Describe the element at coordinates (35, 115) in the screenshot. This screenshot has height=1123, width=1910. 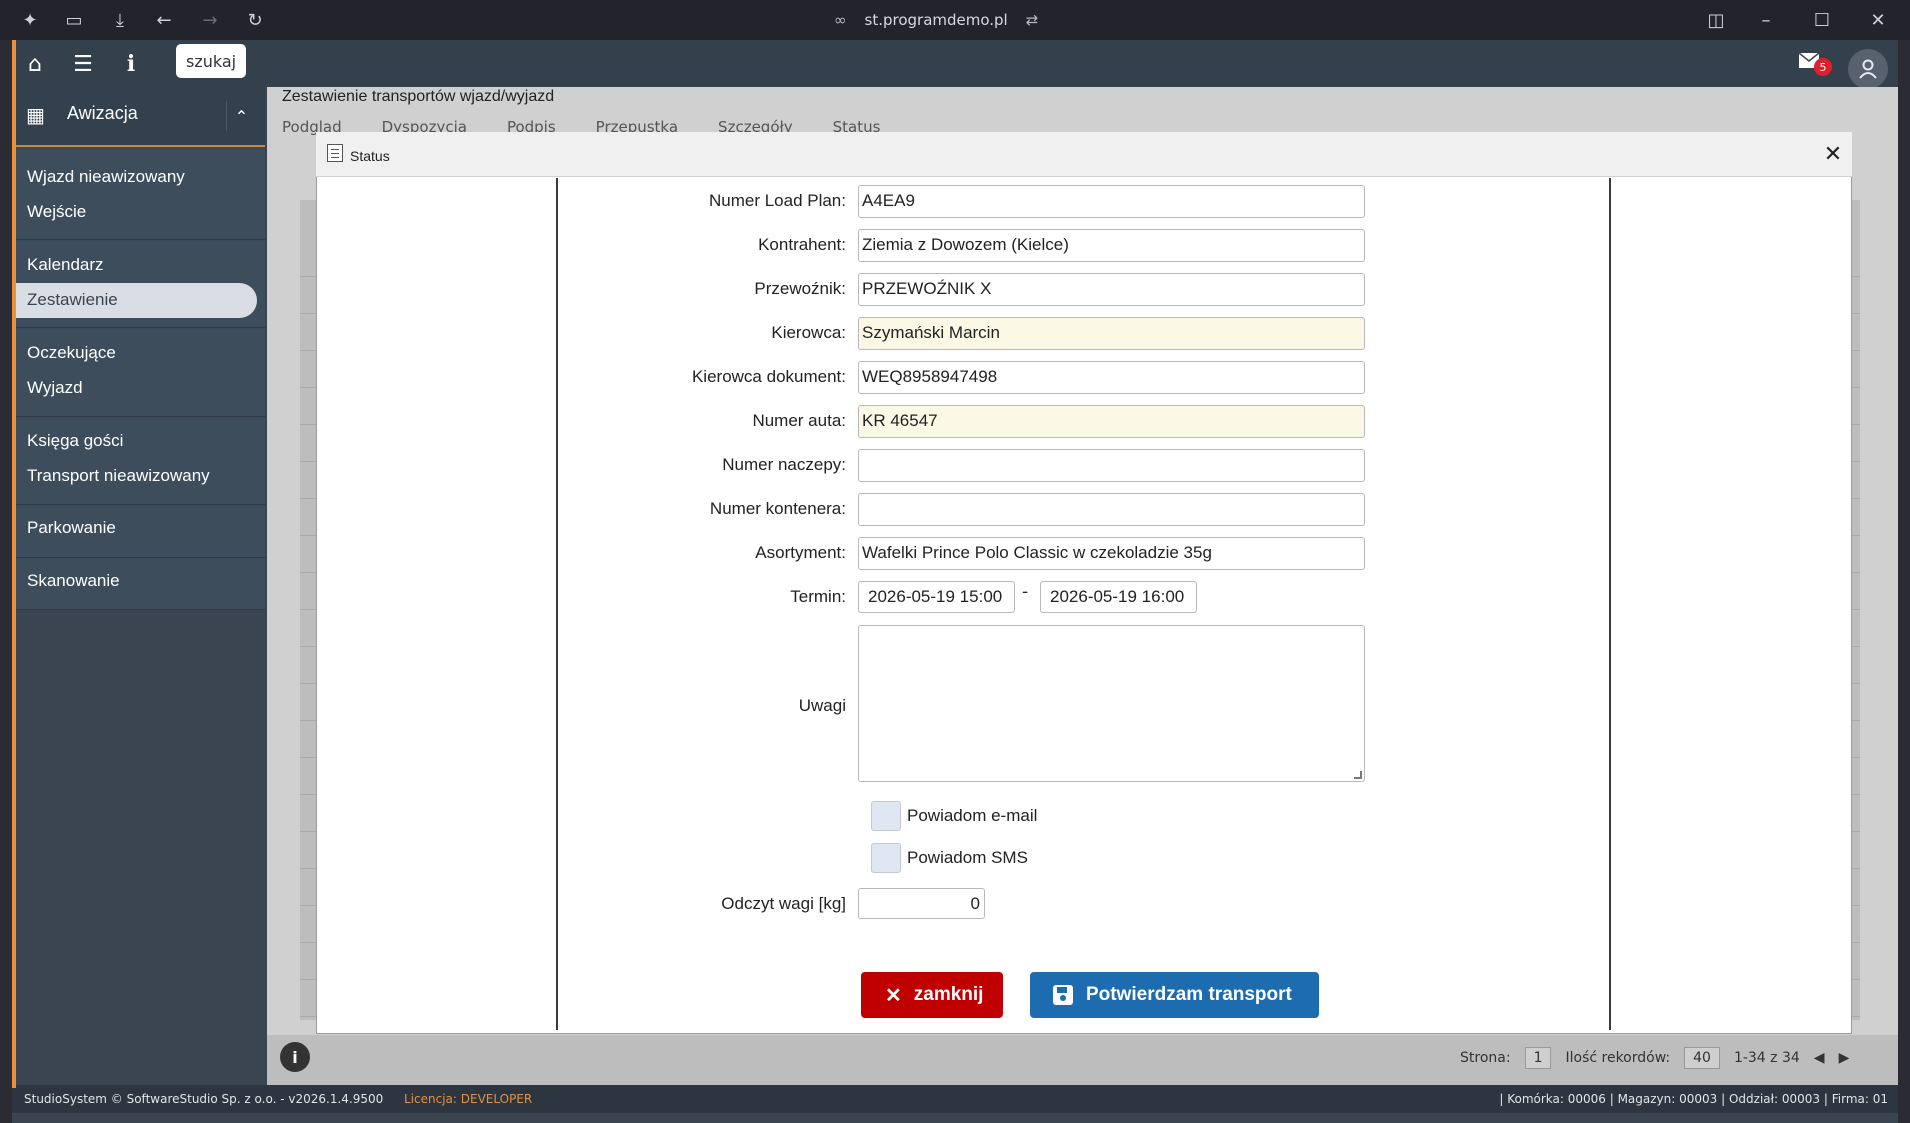
I see `calendar-icon: ▦` at that location.